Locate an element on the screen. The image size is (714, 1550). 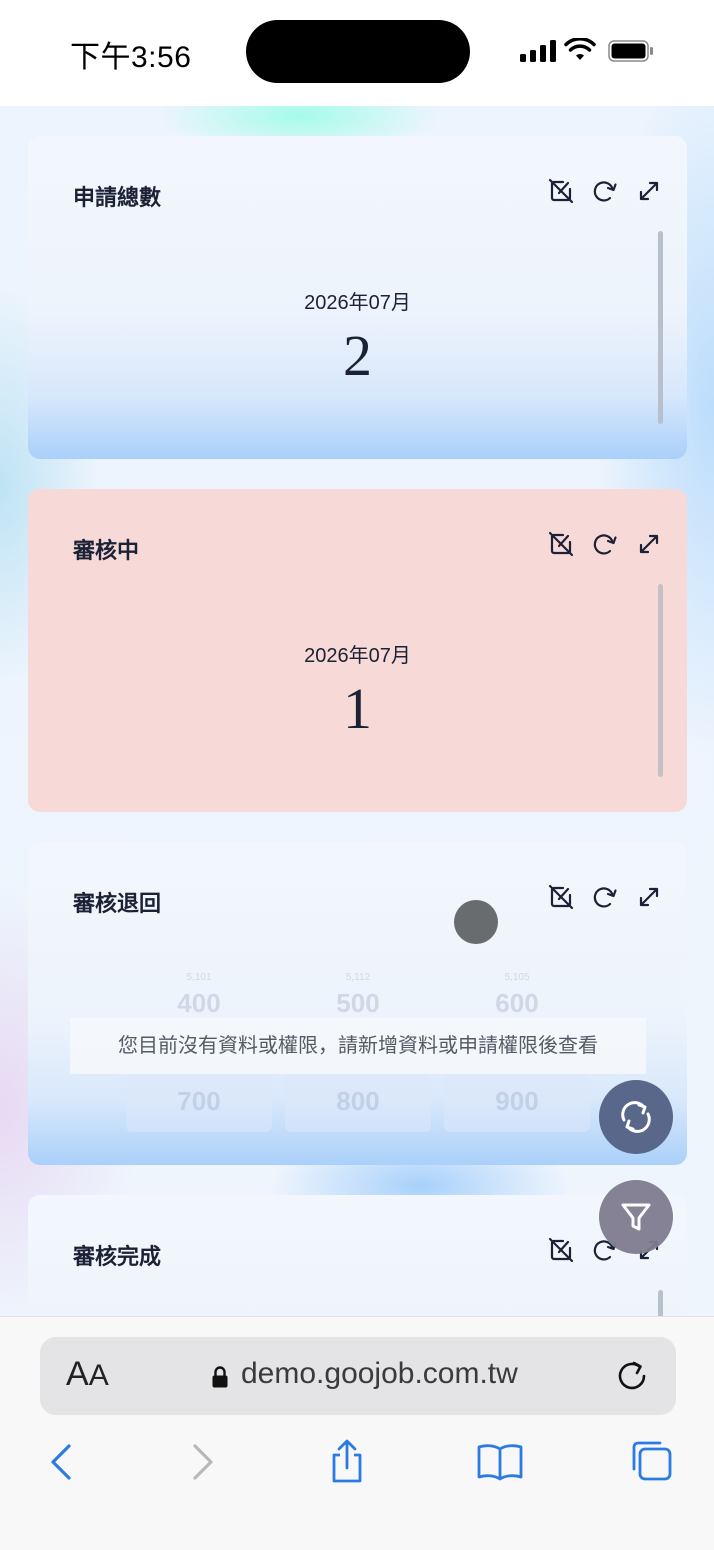
card-title: 審核中 is located at coordinates (106, 550).